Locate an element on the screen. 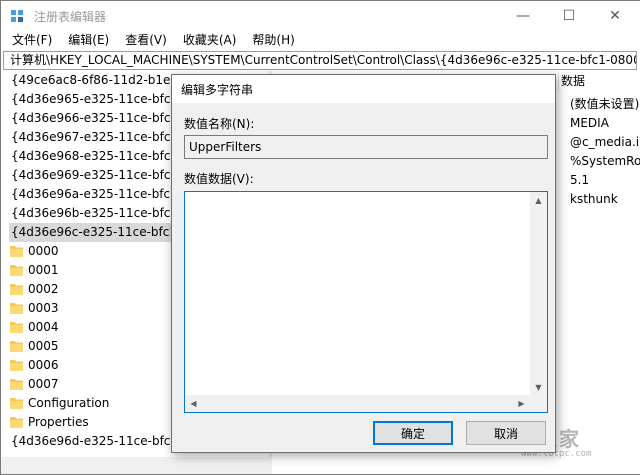  value-name-field: UpperFilters is located at coordinates (366, 147).